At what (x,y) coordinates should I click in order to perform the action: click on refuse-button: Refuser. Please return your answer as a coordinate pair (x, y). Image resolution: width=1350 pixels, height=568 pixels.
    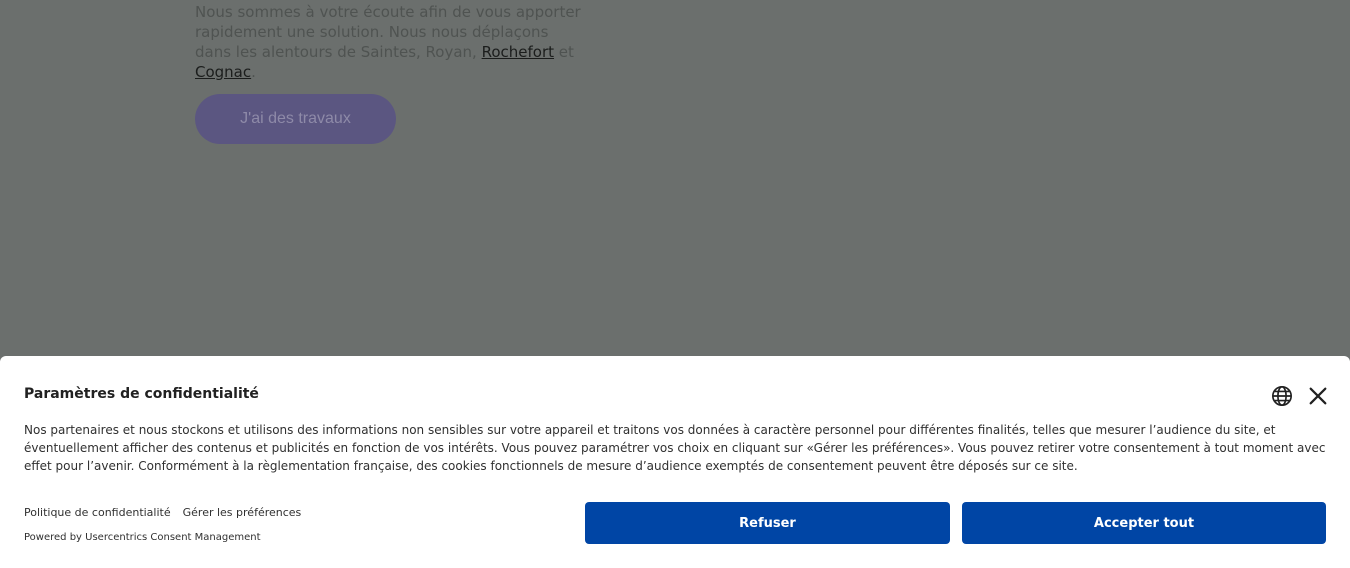
    Looking at the image, I should click on (767, 523).